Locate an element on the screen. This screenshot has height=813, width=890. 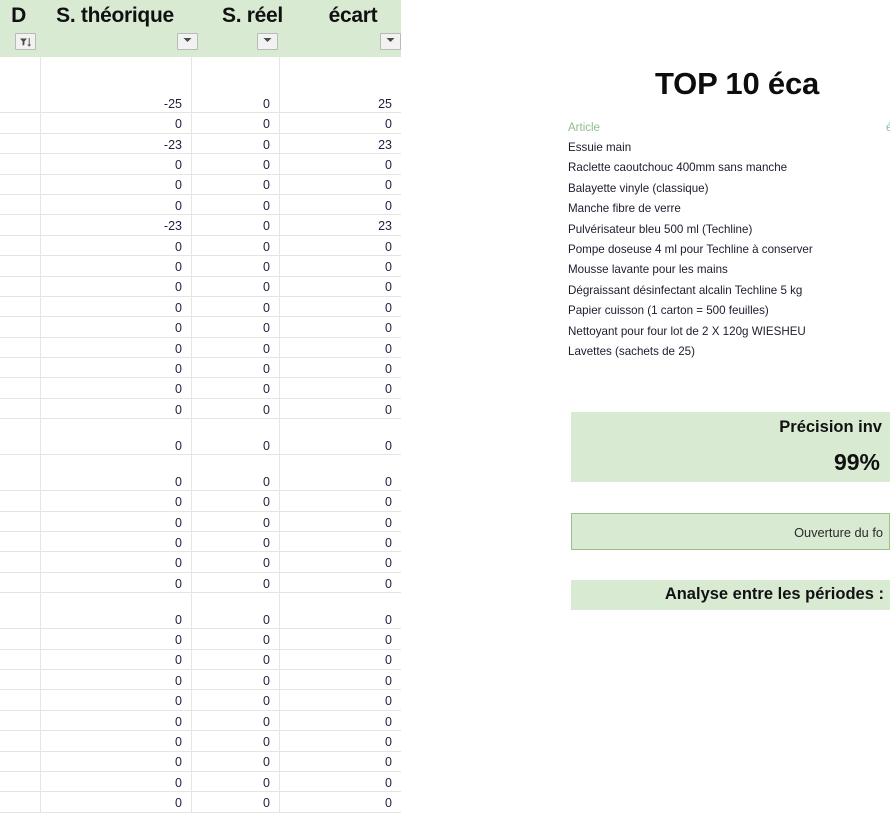
table-row is located at coordinates (200, 75).